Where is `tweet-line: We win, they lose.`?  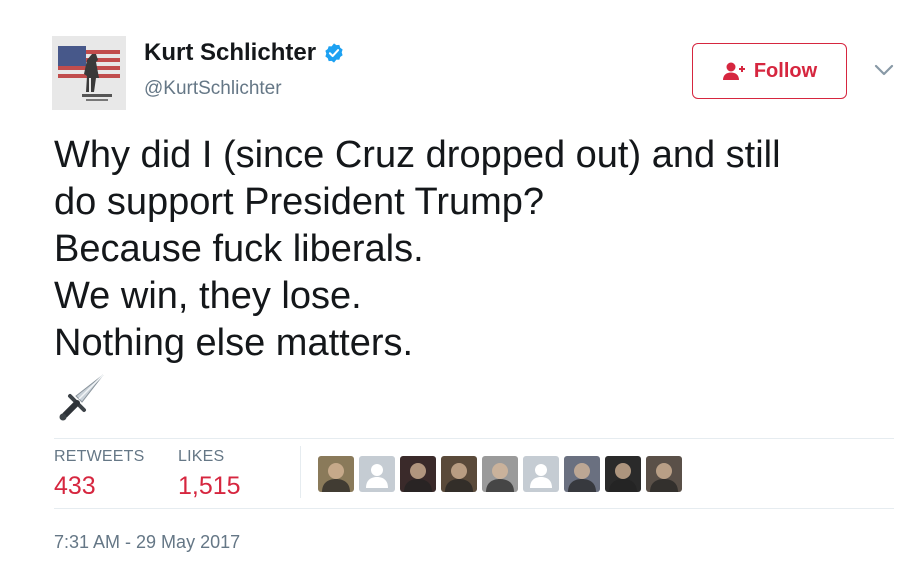 tweet-line: We win, they lose. is located at coordinates (208, 296).